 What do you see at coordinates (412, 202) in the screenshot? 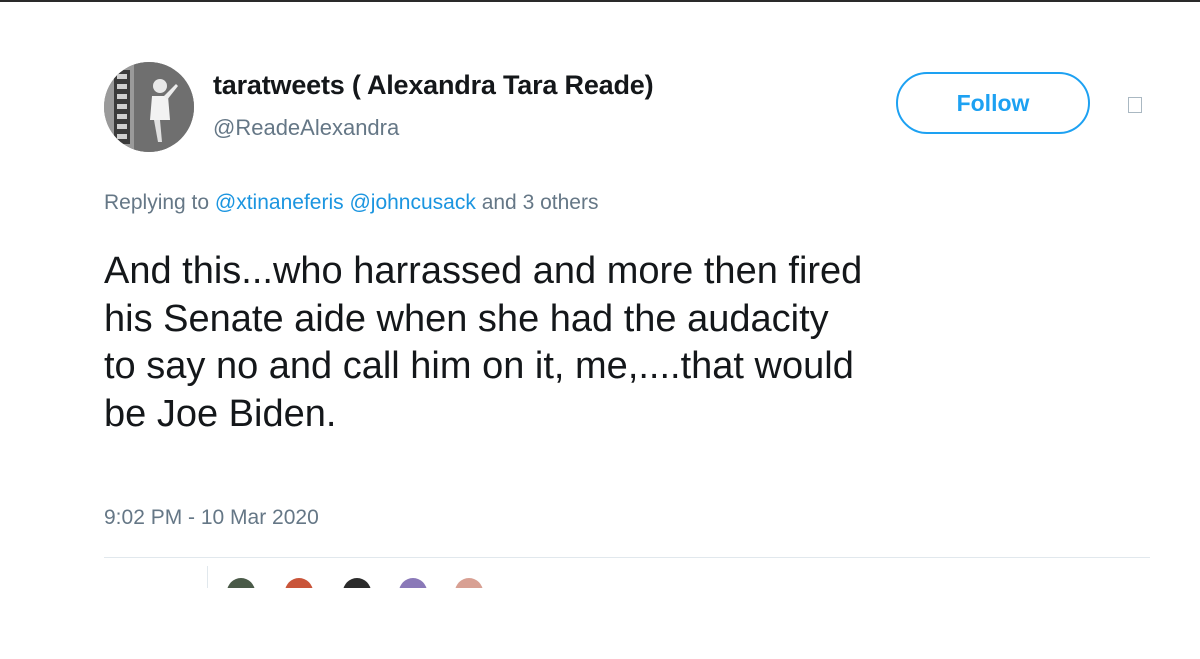
I see `mention-link: @johncusack` at bounding box center [412, 202].